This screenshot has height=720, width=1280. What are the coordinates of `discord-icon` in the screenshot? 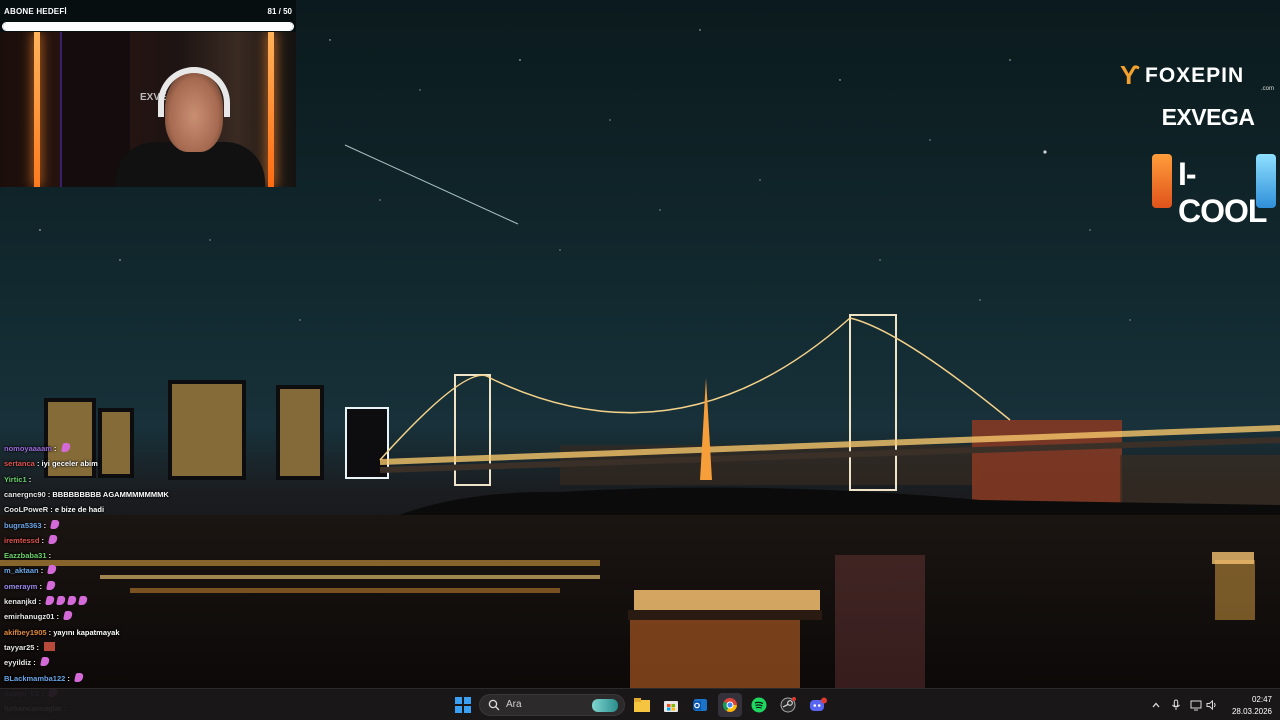 It's located at (818, 704).